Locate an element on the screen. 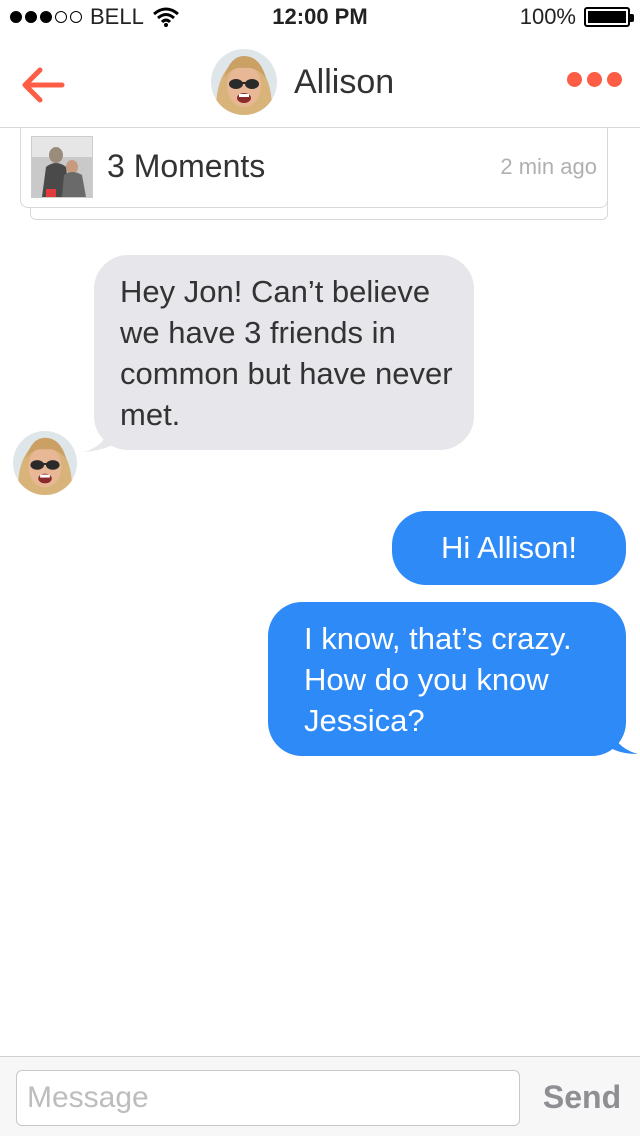  outgoing-message: Hi Allison! is located at coordinates (509, 548).